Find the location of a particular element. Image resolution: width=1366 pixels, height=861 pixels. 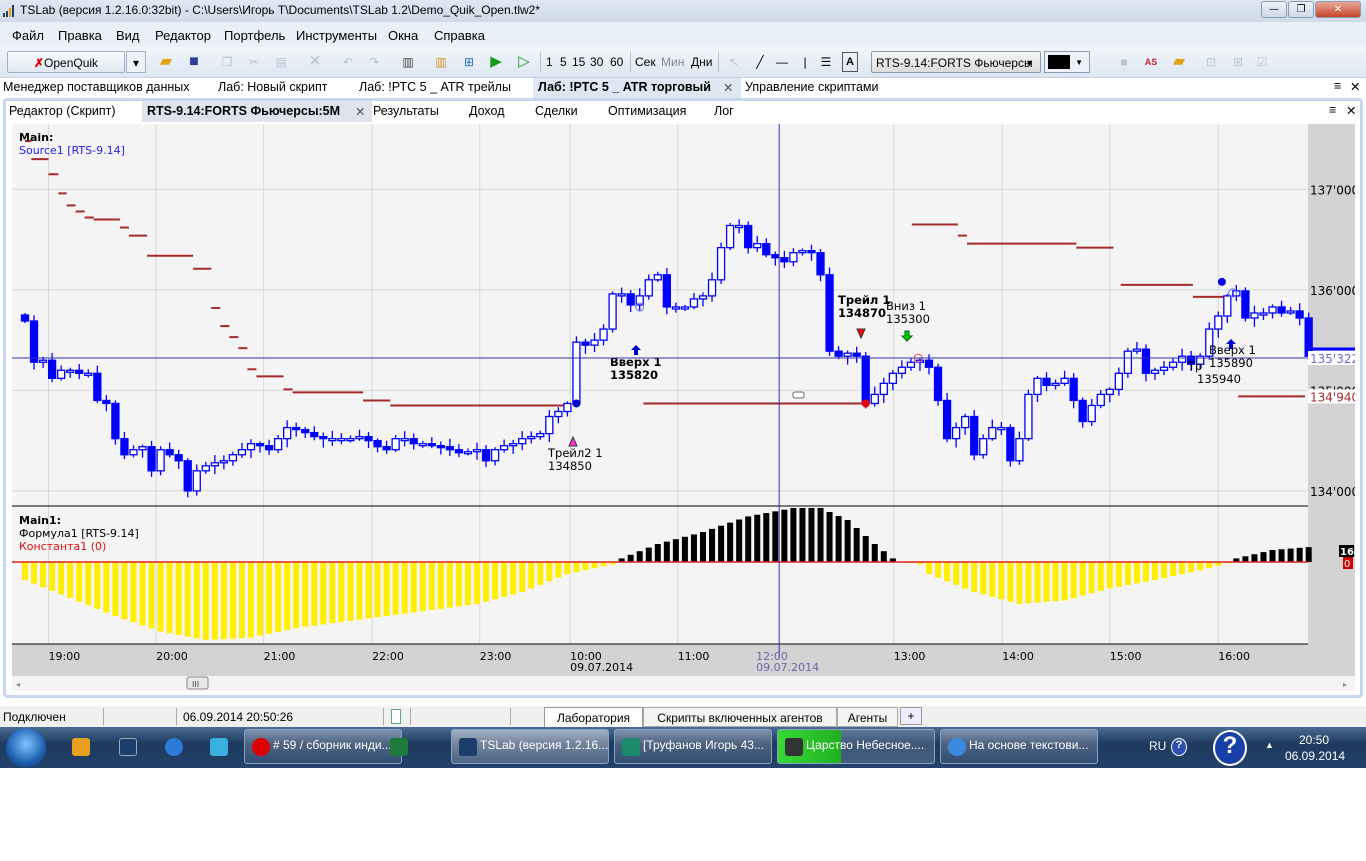

check-layout-icon: ☑ is located at coordinates (1262, 62).